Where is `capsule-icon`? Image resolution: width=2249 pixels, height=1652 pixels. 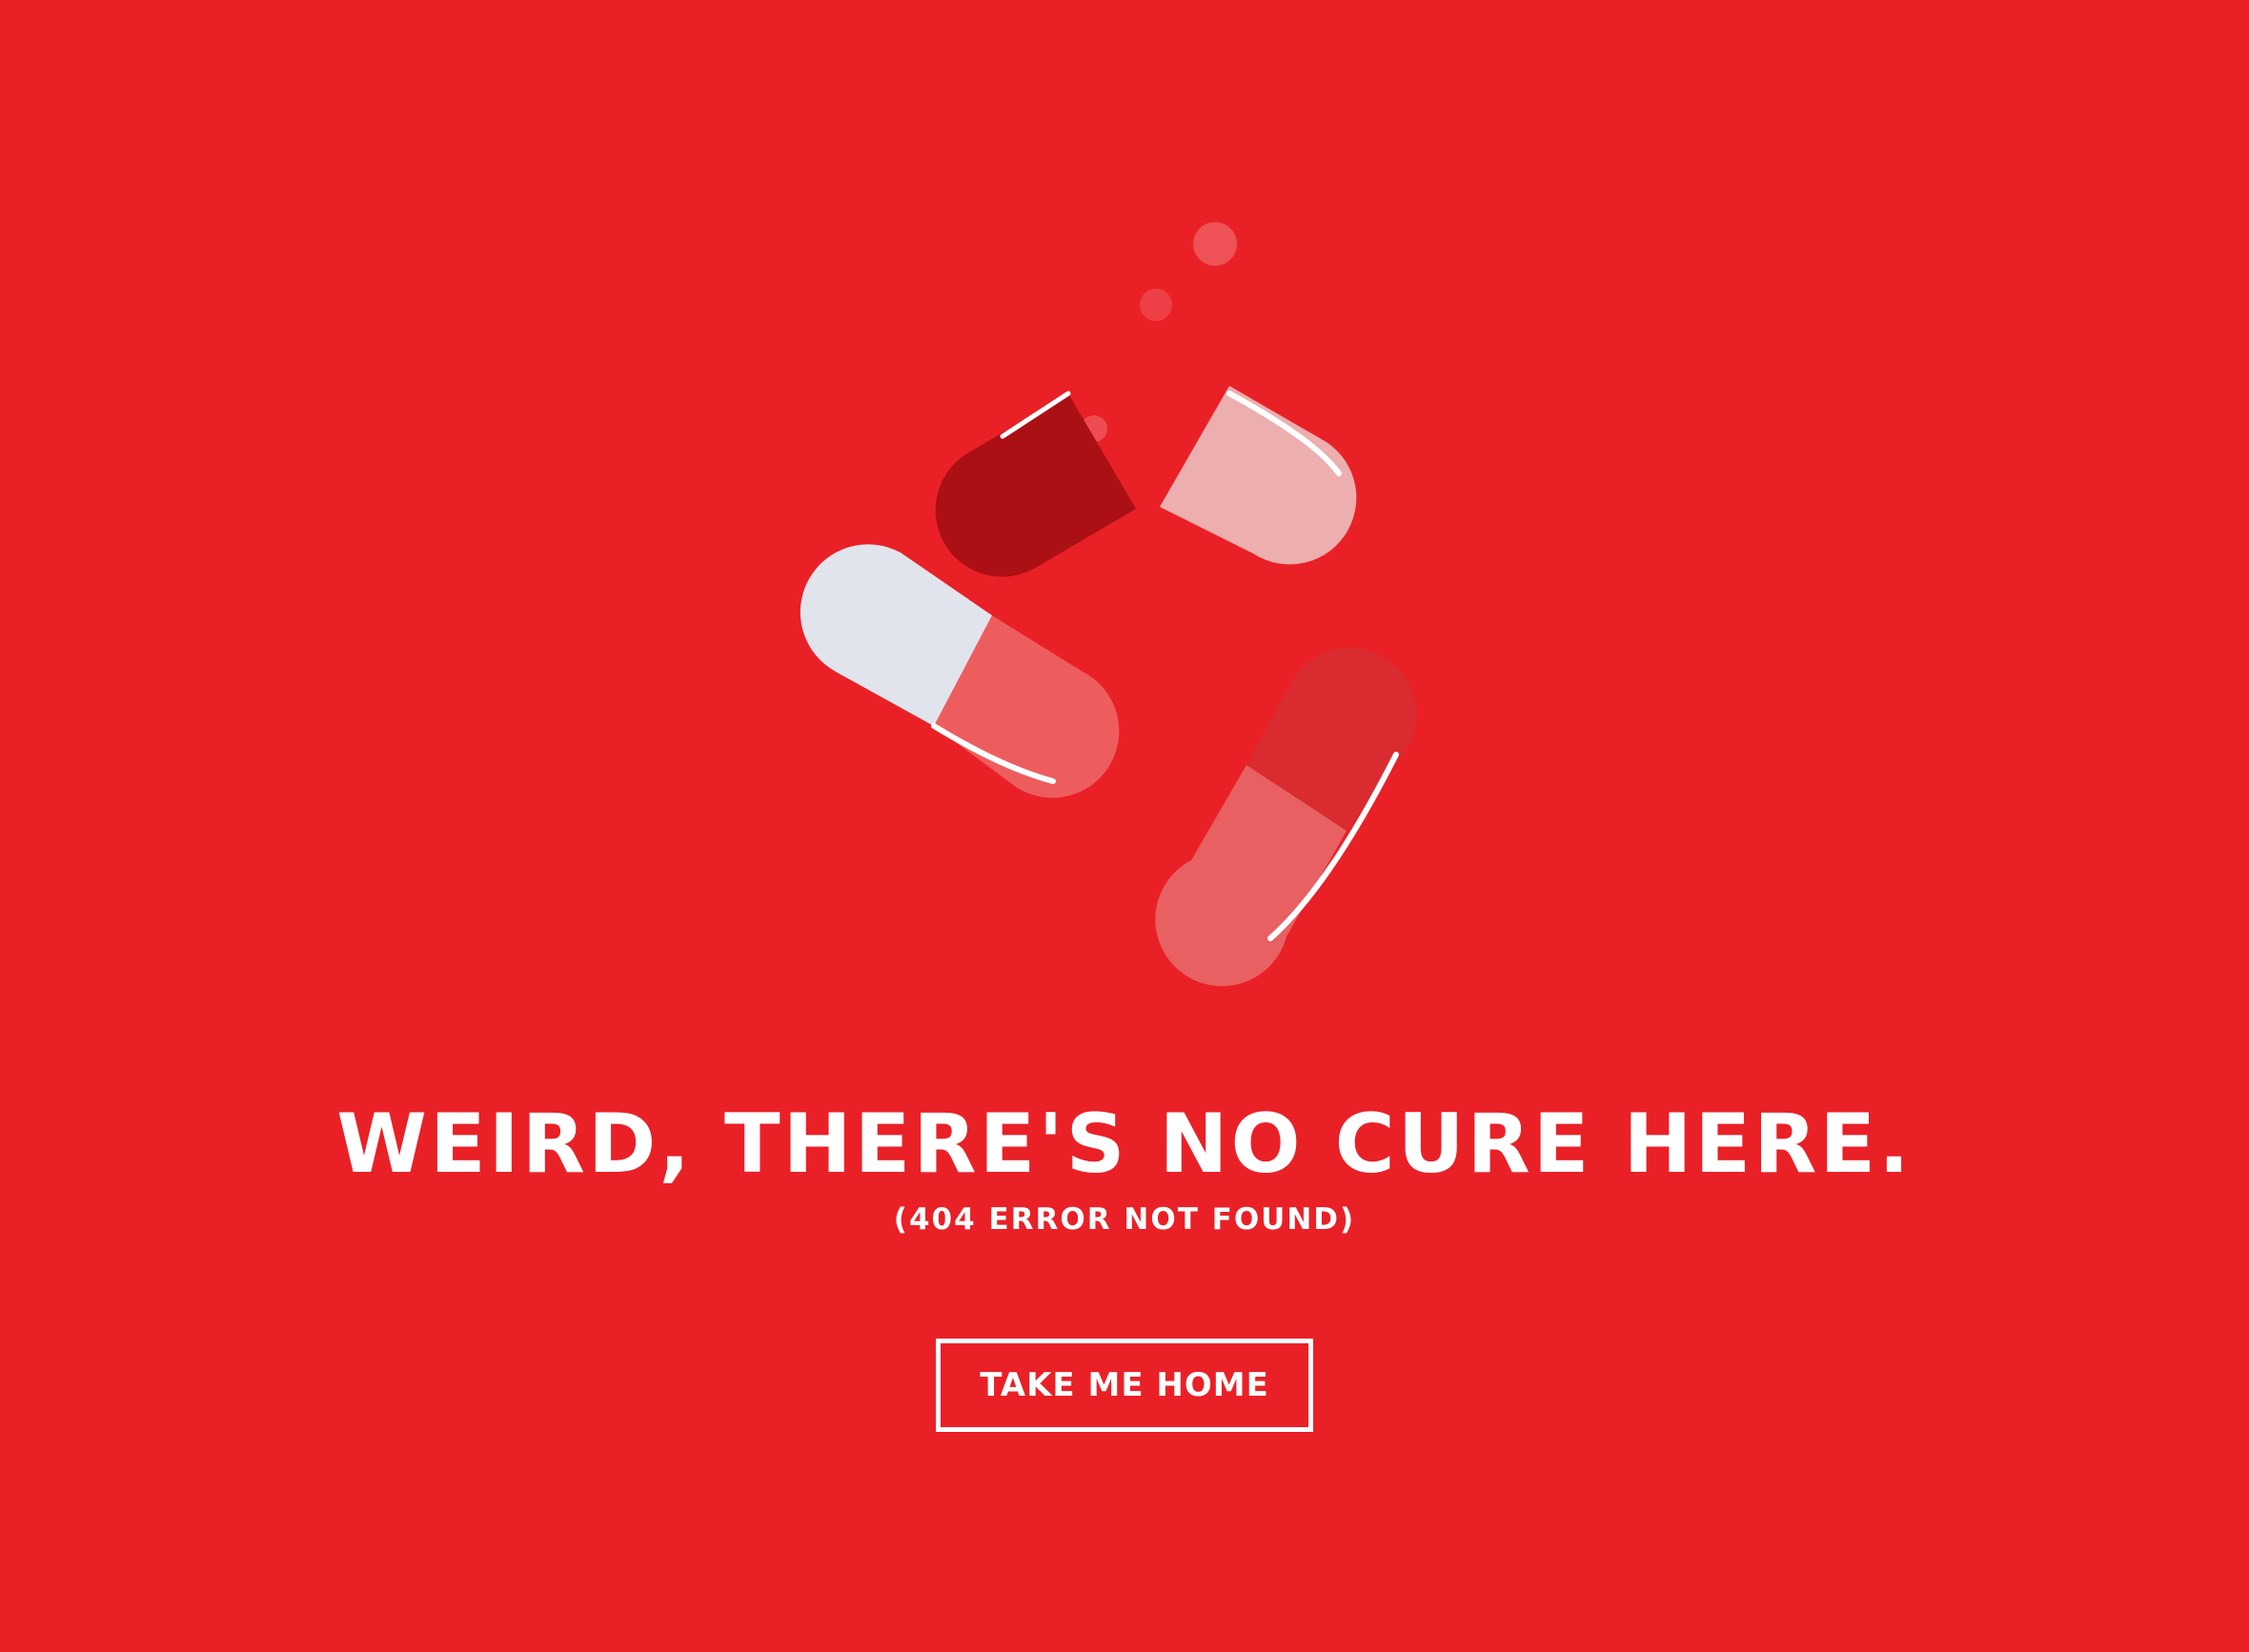
capsule-icon is located at coordinates (960, 671).